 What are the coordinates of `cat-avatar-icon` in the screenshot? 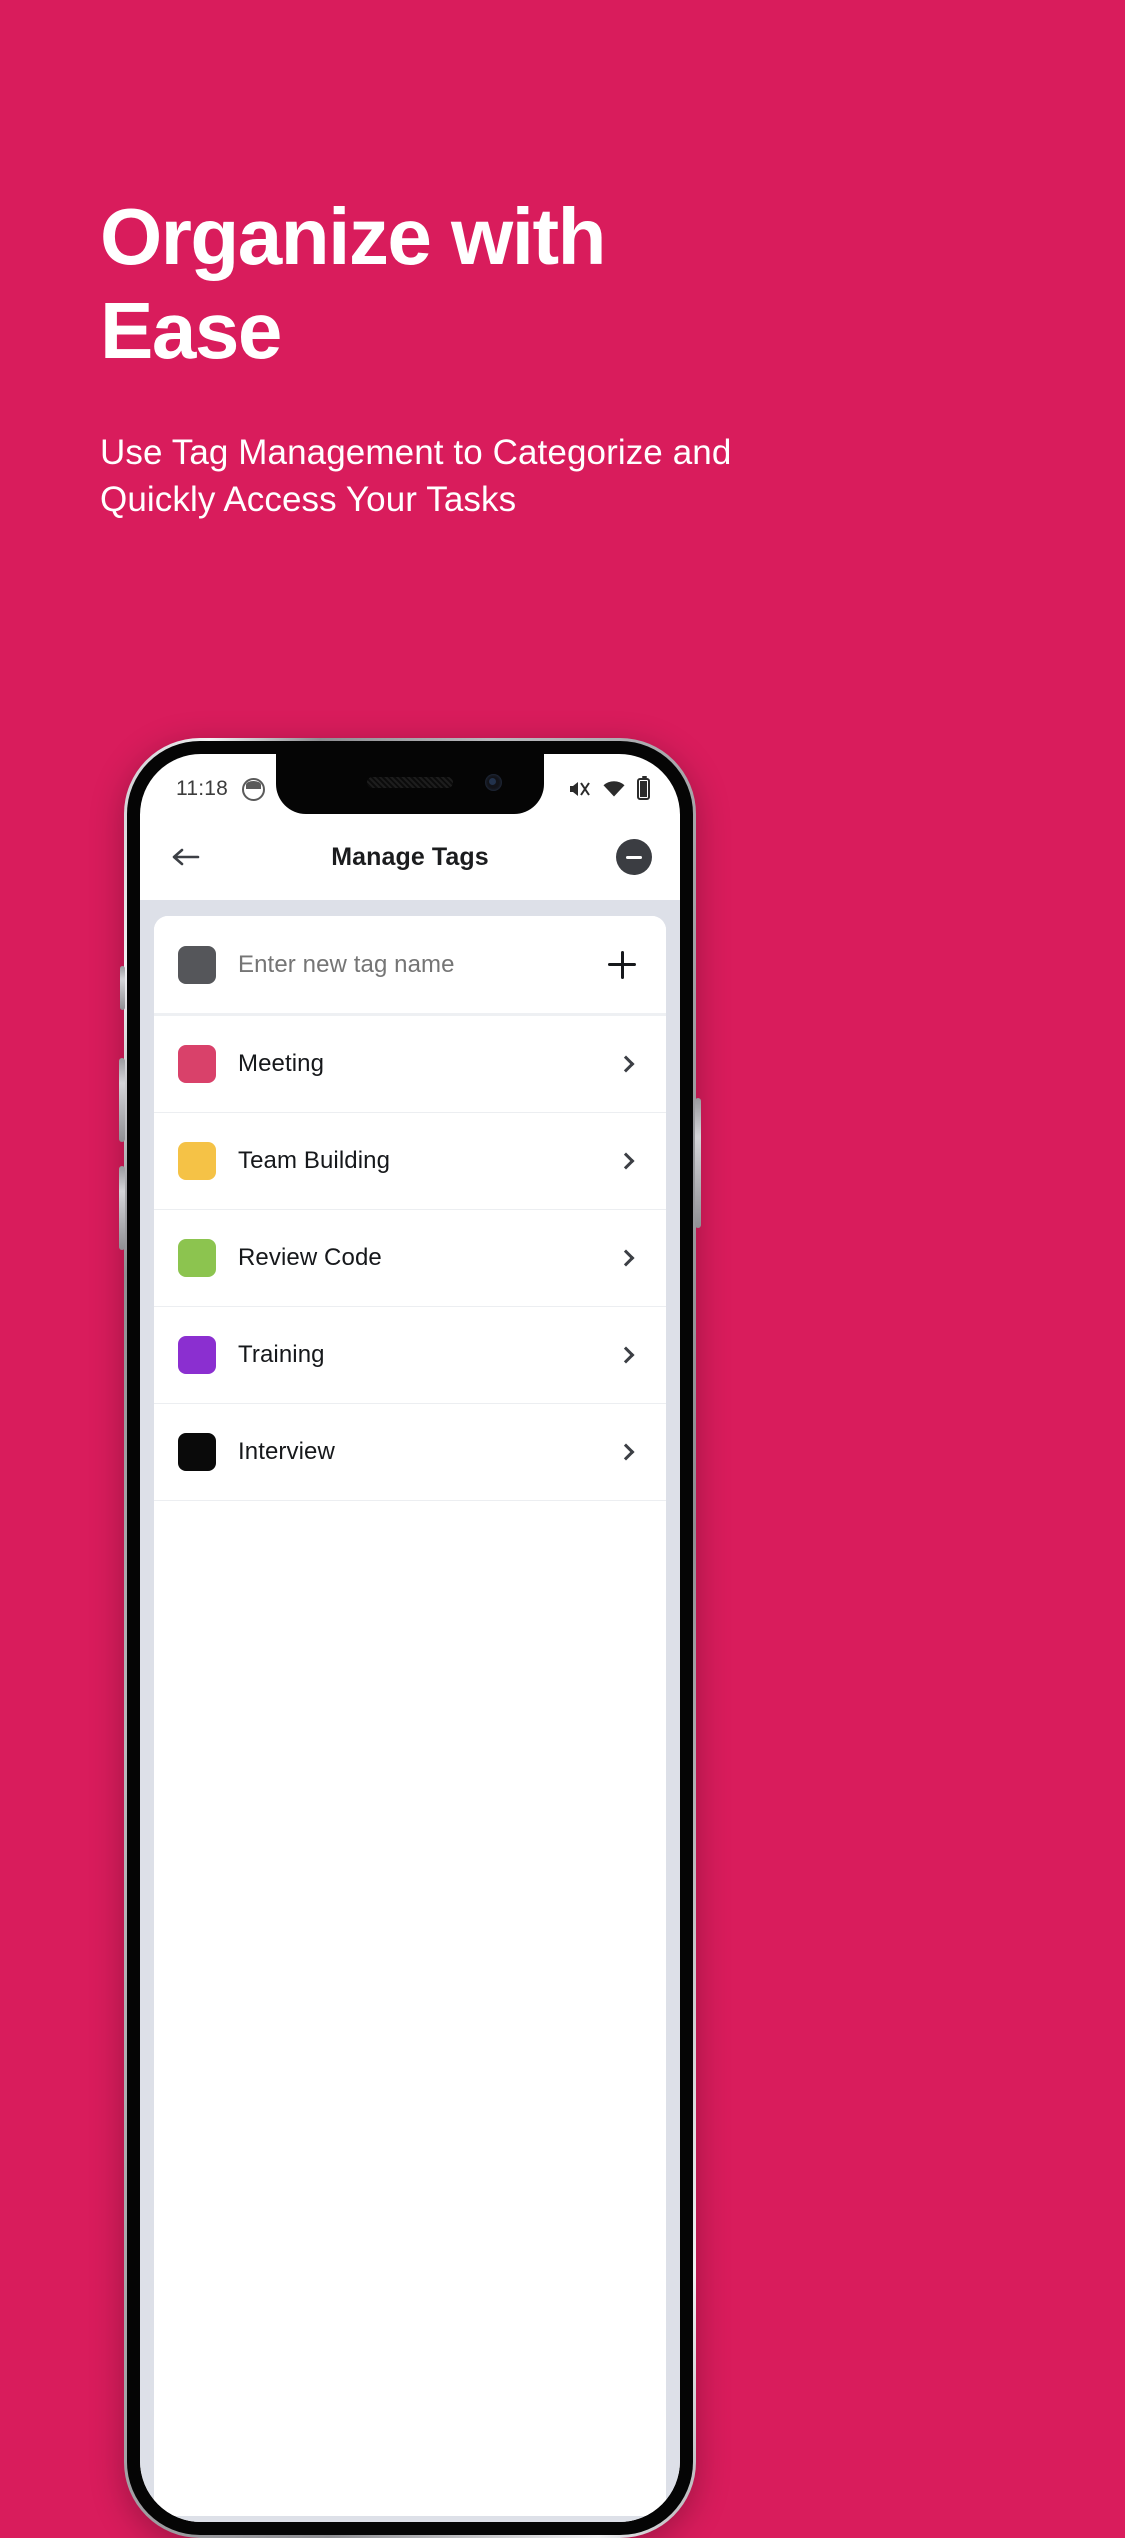 It's located at (253, 789).